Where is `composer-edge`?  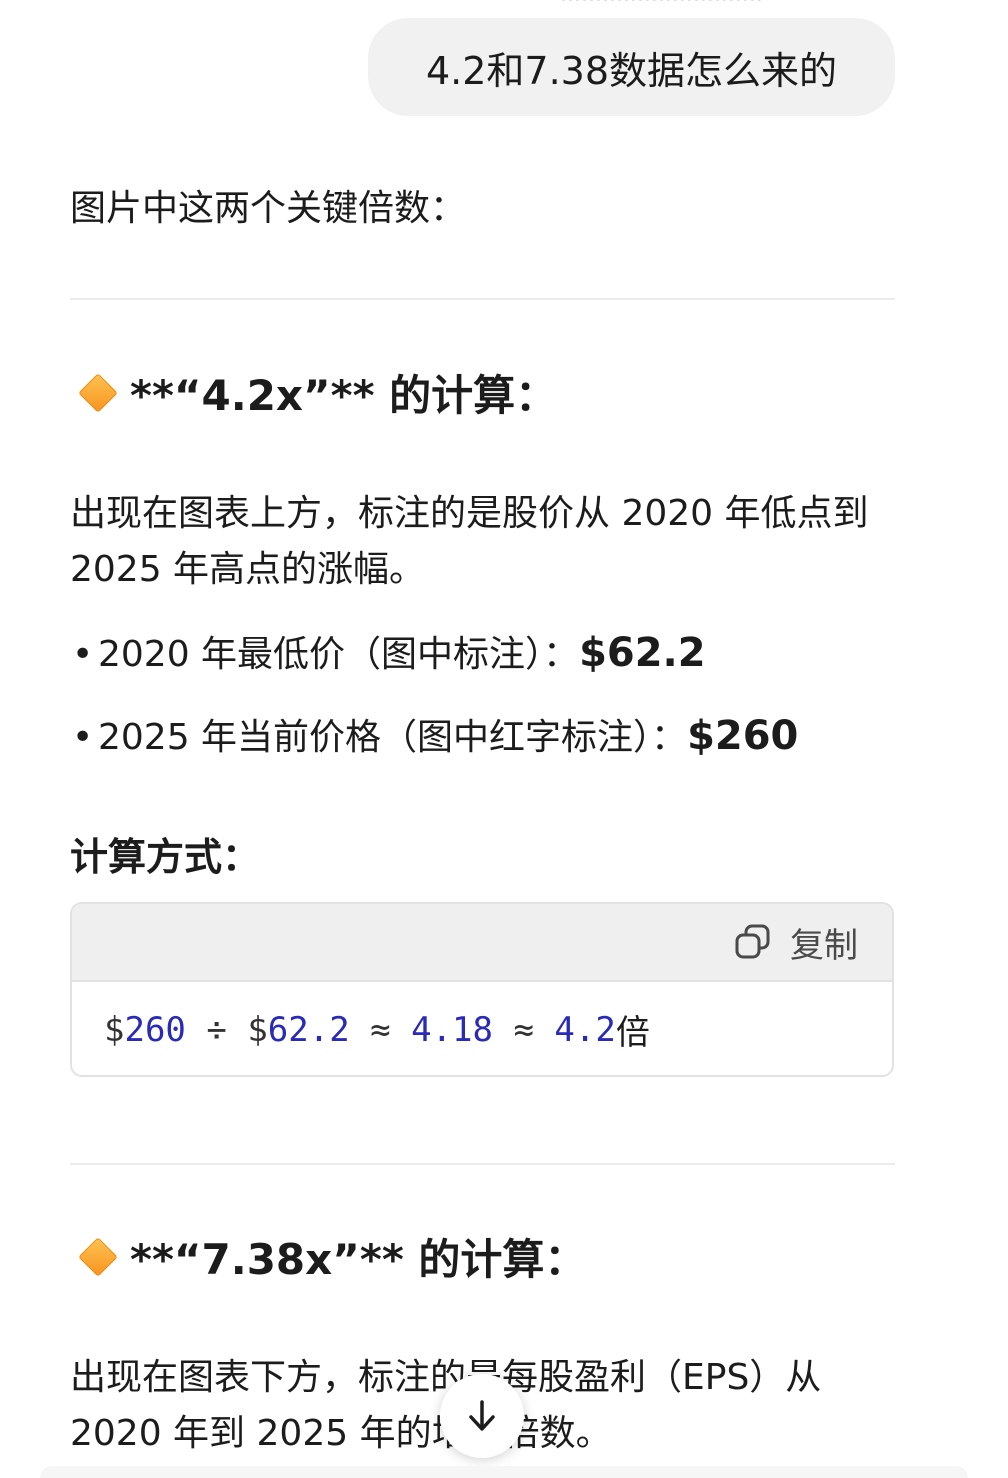 composer-edge is located at coordinates (504, 1472).